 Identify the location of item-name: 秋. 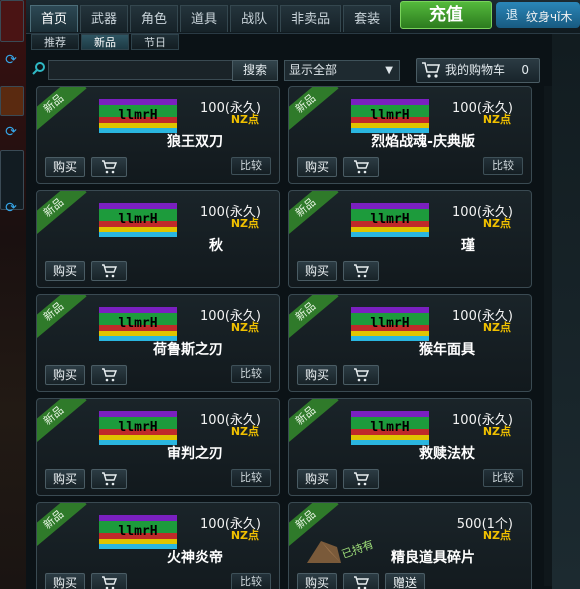
(216, 246).